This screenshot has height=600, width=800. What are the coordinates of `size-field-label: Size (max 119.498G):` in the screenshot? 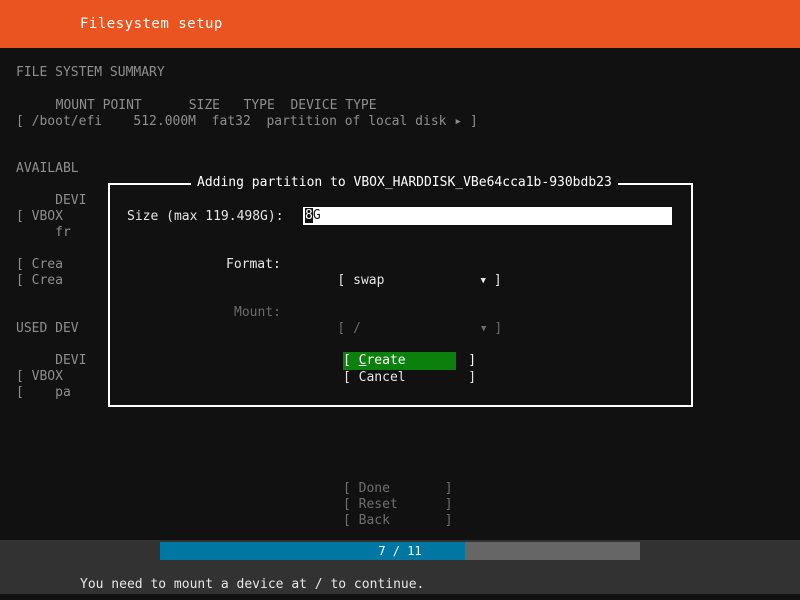 It's located at (205, 216).